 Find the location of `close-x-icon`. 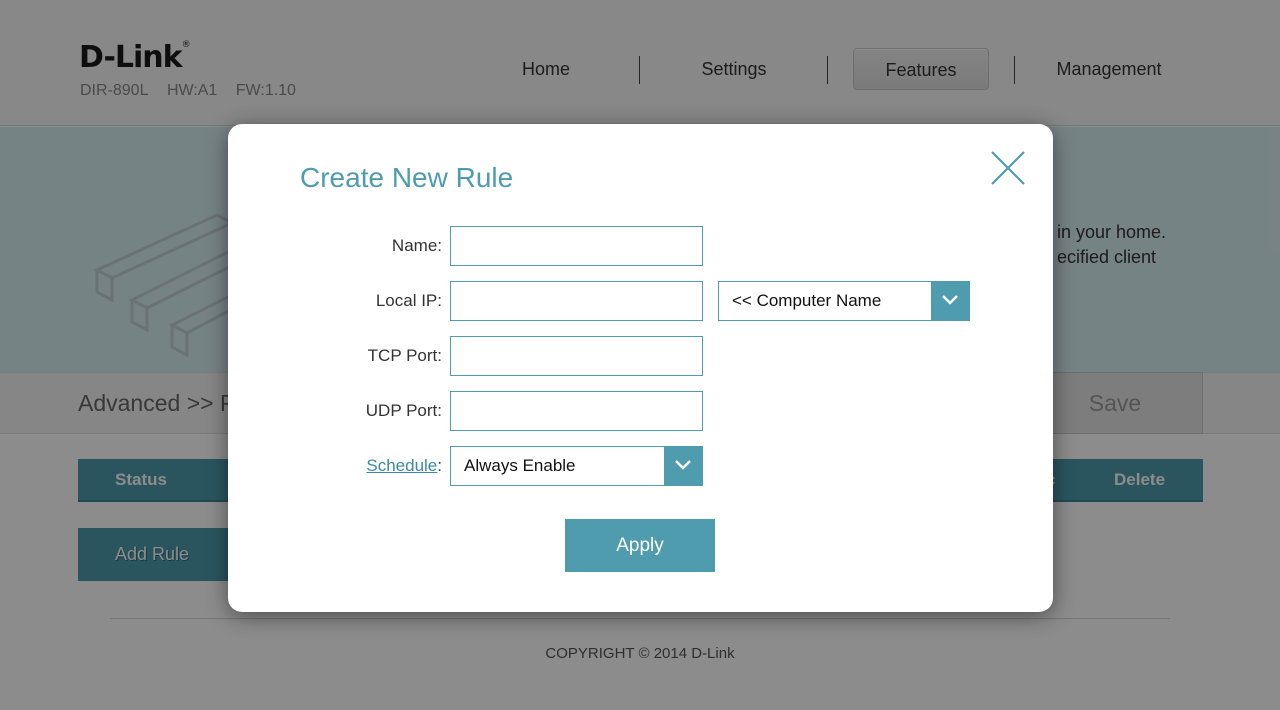

close-x-icon is located at coordinates (1008, 168).